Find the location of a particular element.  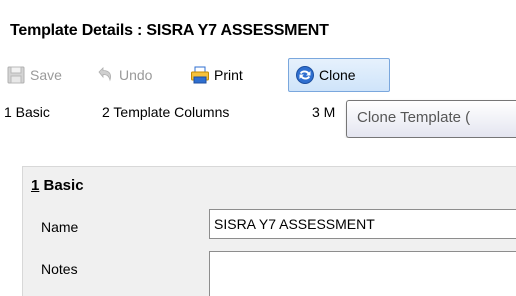

undo-label: Undo is located at coordinates (136, 75).